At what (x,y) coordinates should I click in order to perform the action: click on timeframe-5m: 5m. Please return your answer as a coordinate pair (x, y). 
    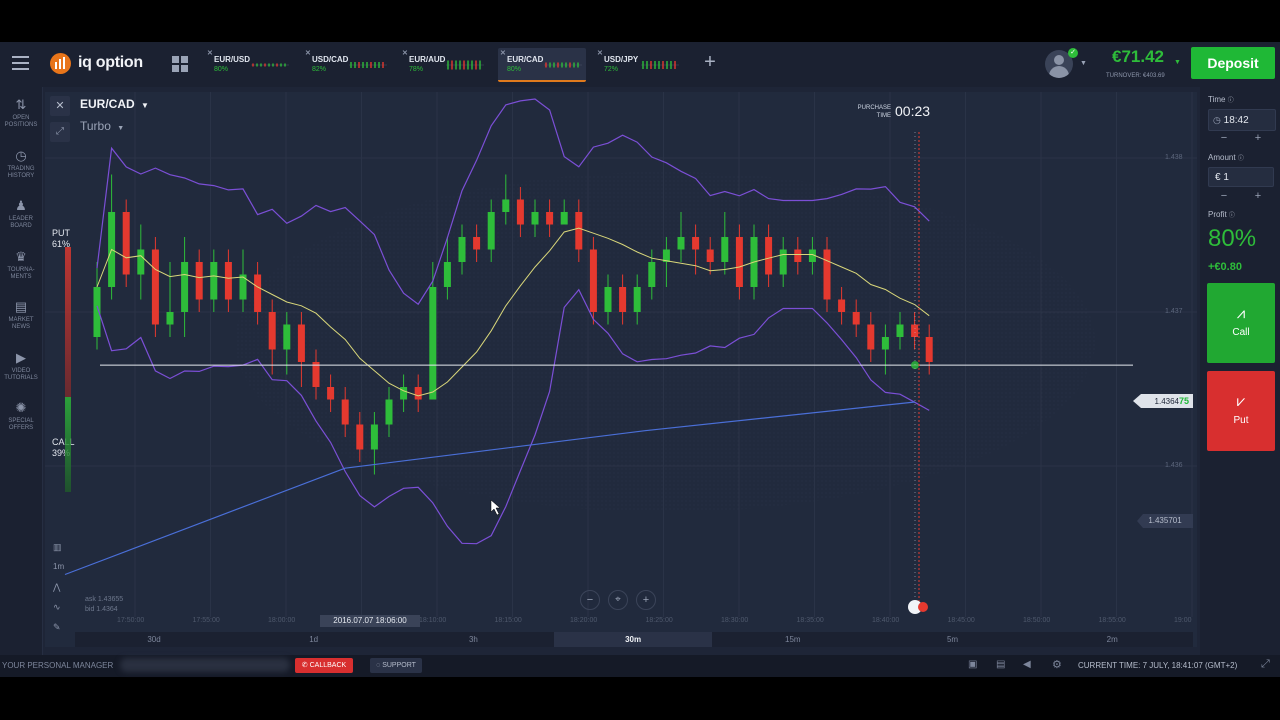
    Looking at the image, I should click on (953, 639).